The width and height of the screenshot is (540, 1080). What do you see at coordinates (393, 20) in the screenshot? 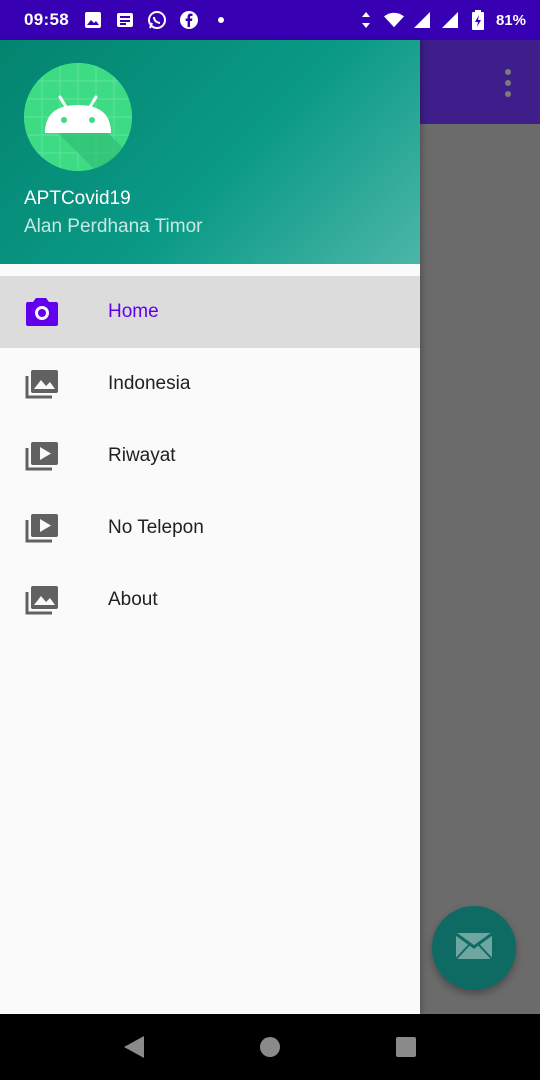
I see `wifi-icon` at bounding box center [393, 20].